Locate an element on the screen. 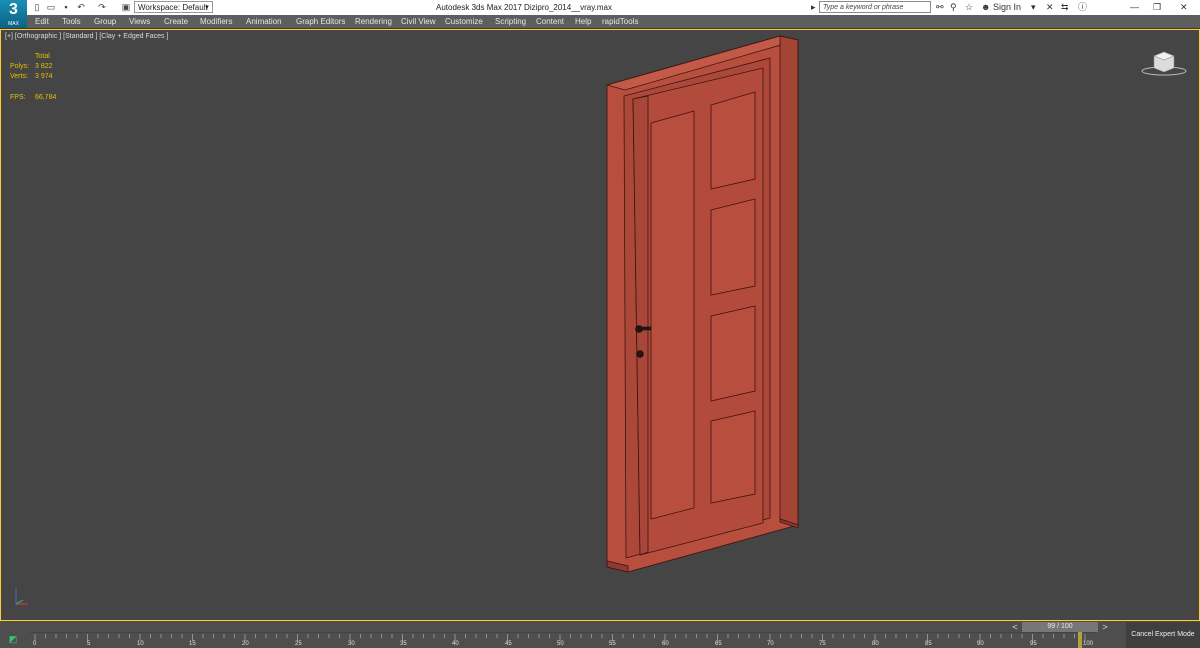  tick-label: 85 is located at coordinates (928, 644).